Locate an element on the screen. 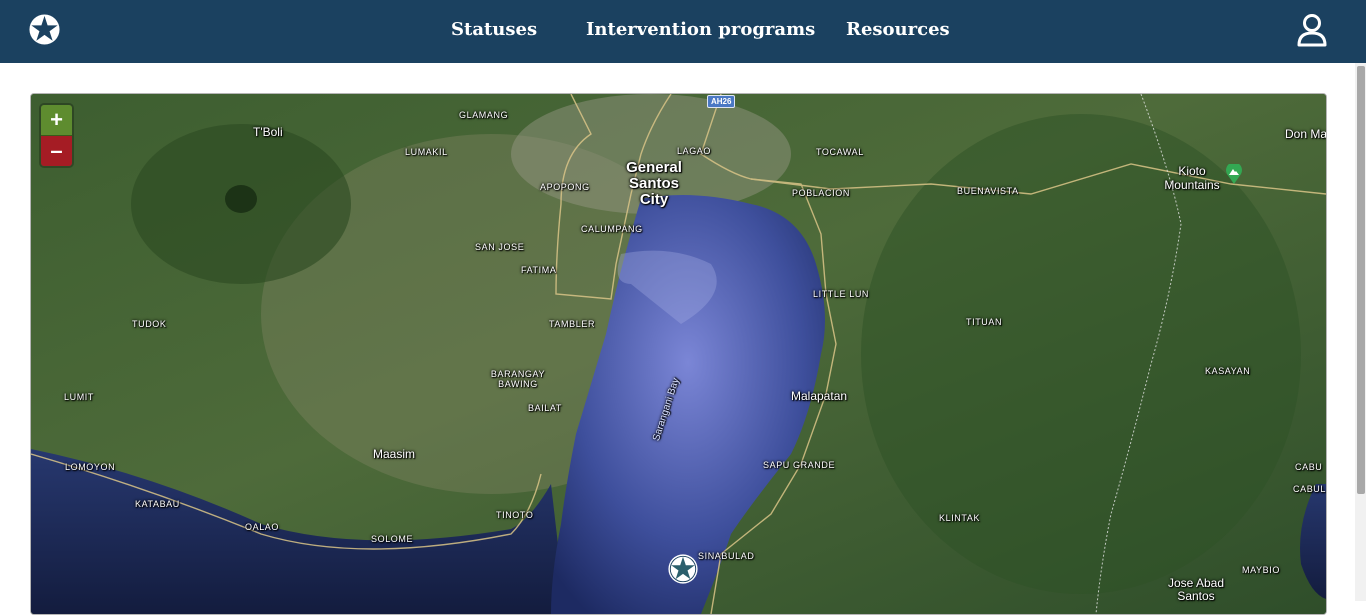 Image resolution: width=1366 pixels, height=615 pixels. place-label: BUENAVISTA is located at coordinates (988, 191).